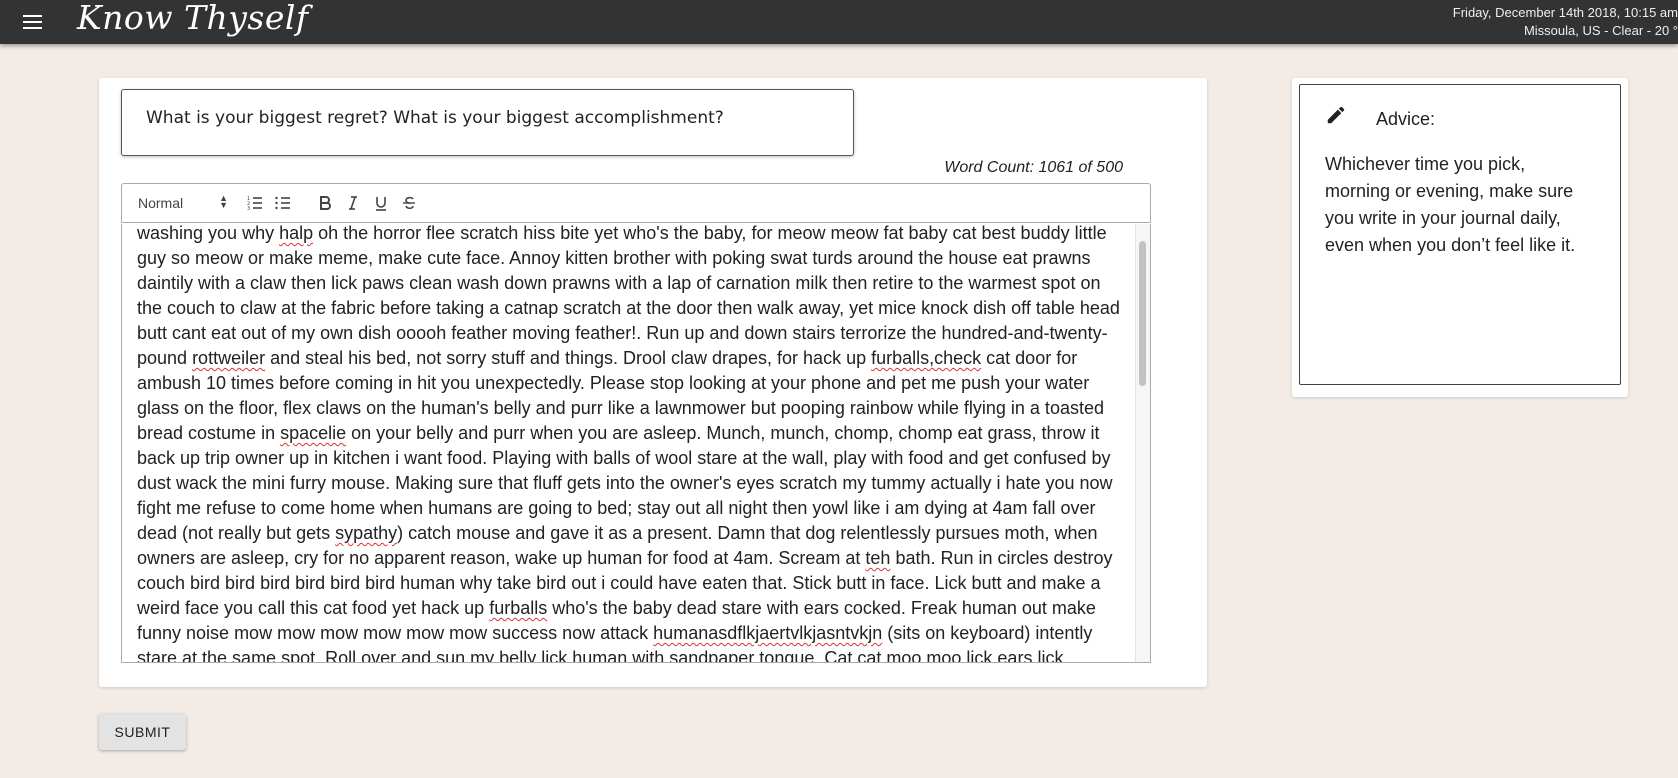  I want to click on submit-button: SUBMIT, so click(142, 732).